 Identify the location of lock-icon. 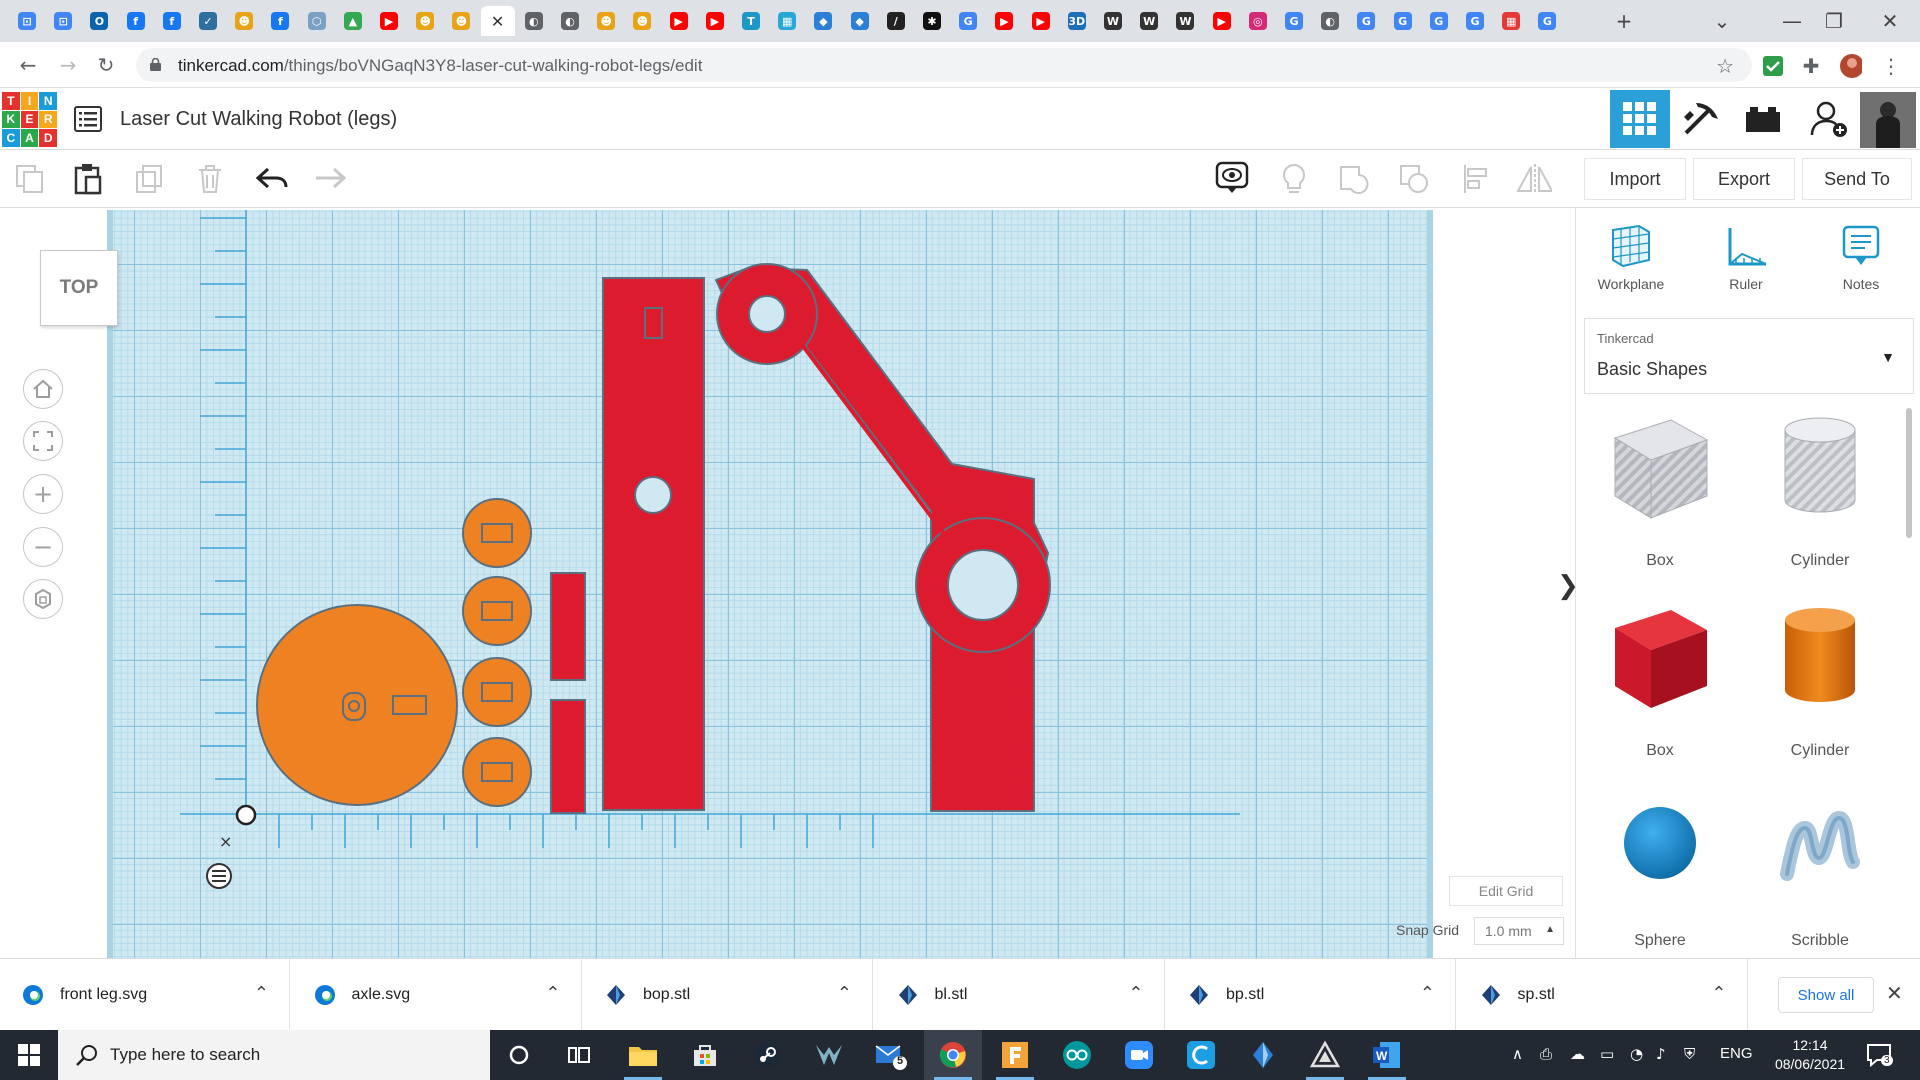
(155, 64).